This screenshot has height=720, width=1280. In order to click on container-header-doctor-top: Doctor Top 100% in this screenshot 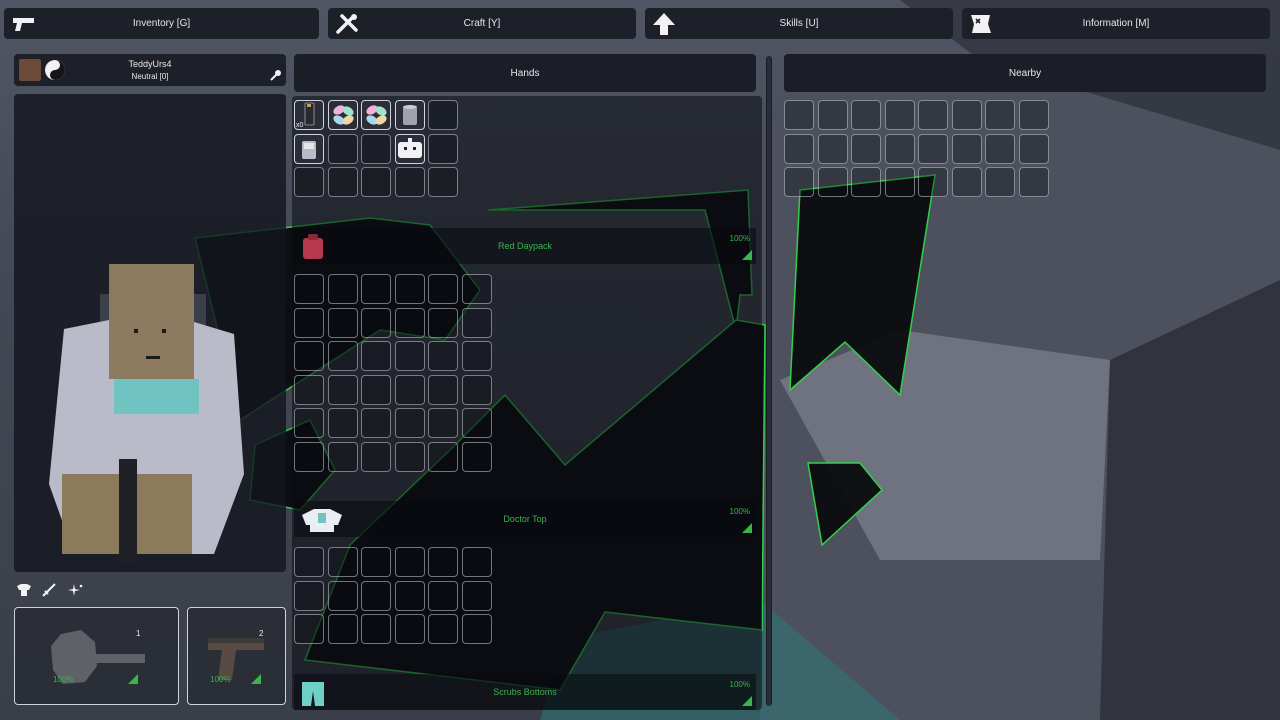, I will do `click(525, 519)`.